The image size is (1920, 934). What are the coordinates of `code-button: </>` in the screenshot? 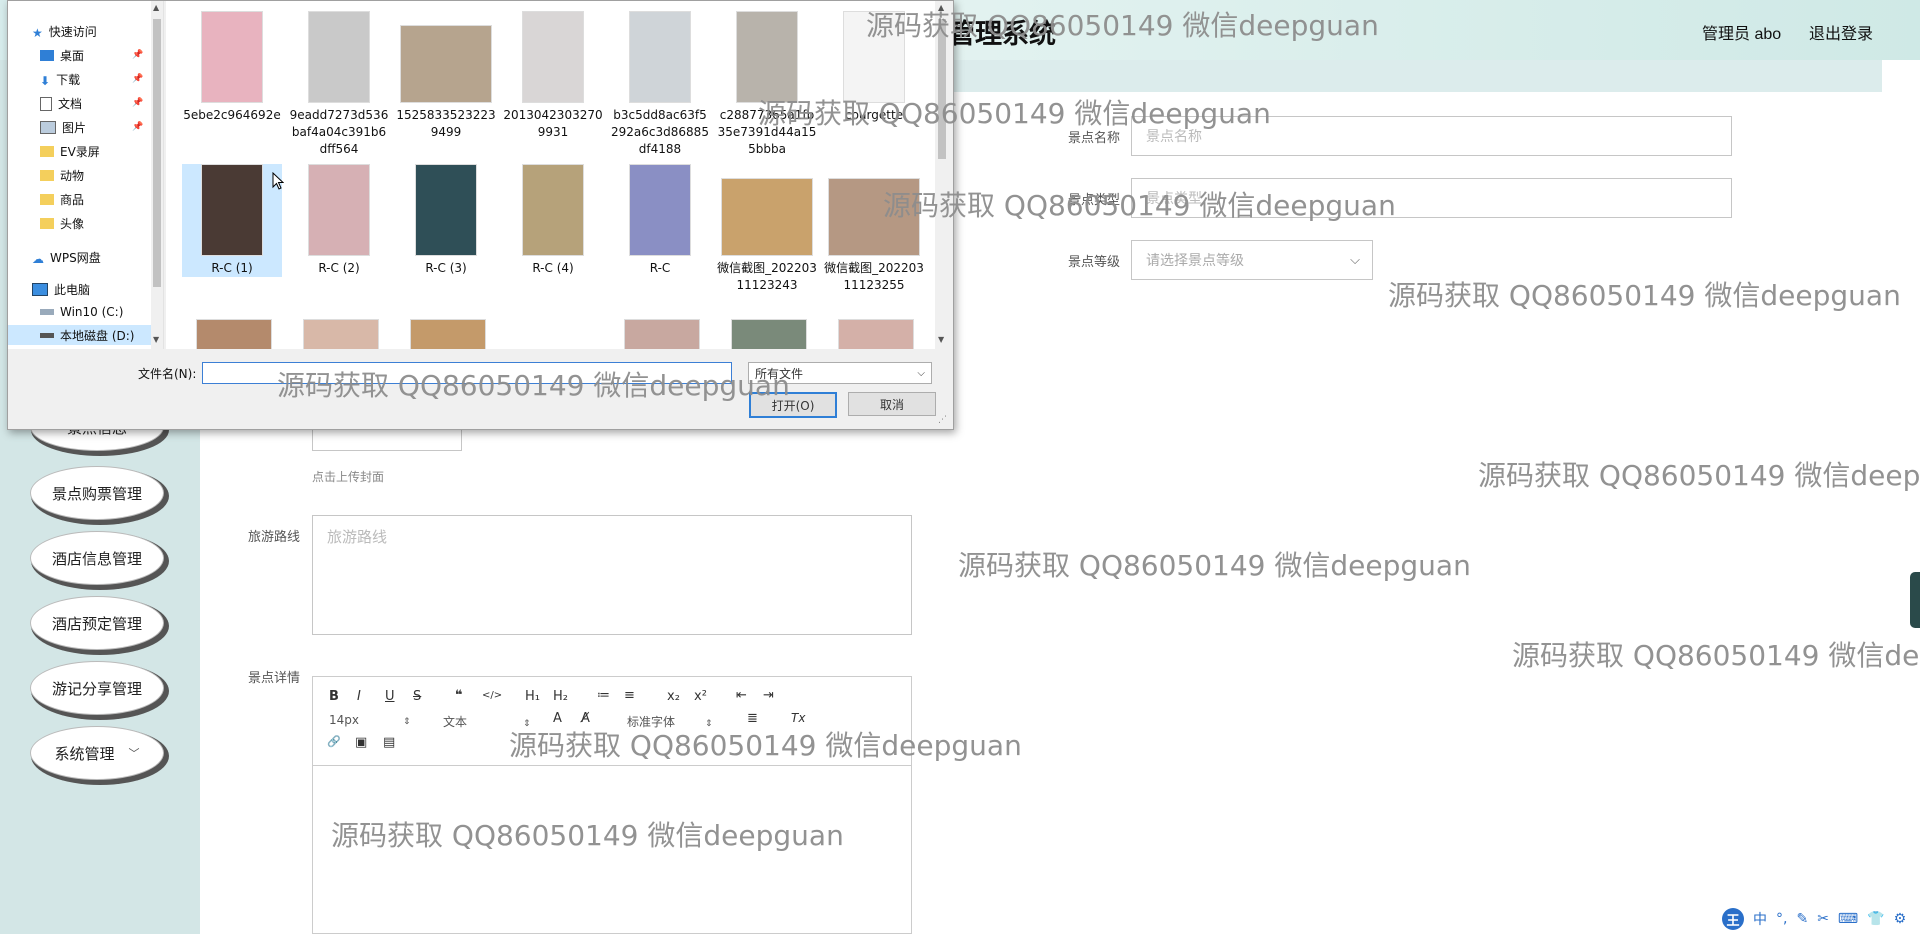 It's located at (492, 695).